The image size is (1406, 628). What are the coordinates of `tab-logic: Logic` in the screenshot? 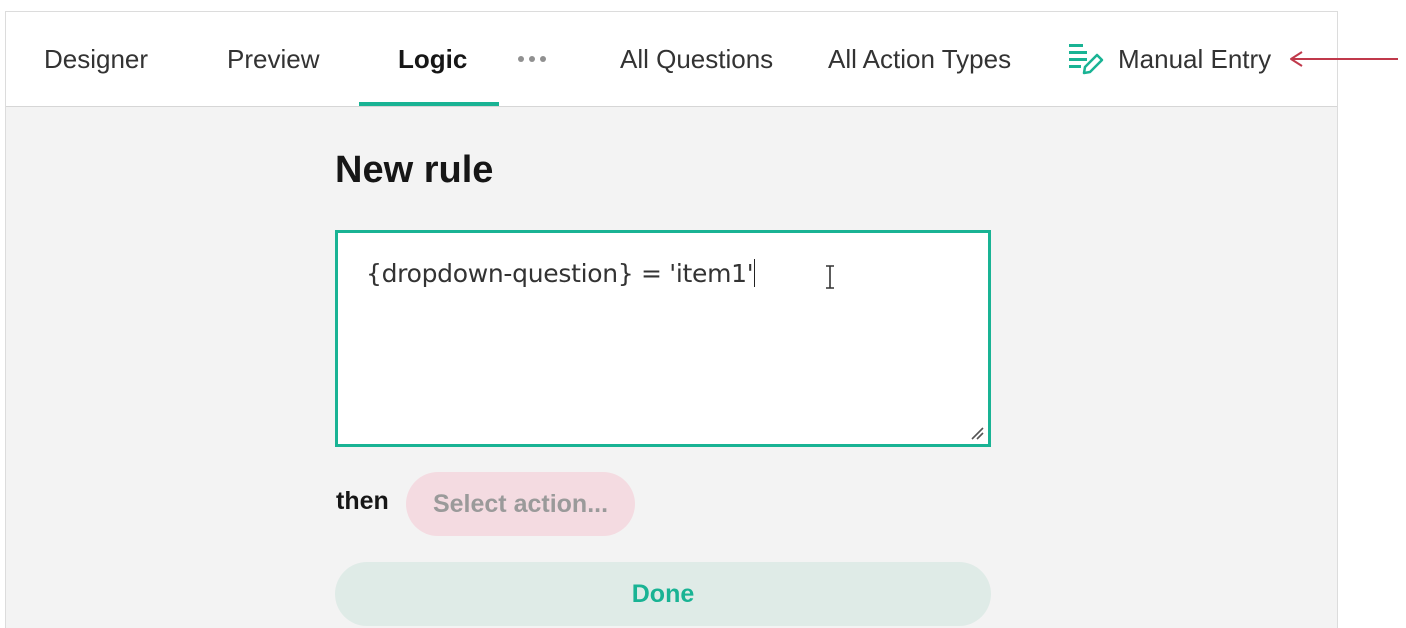 It's located at (432, 59).